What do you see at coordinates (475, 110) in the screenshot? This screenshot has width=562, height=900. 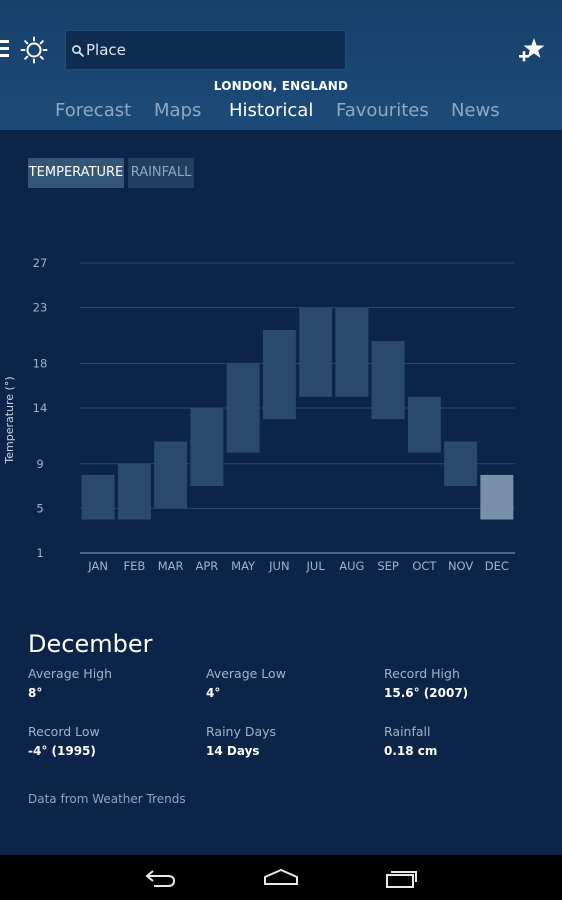 I see `tab-news: News` at bounding box center [475, 110].